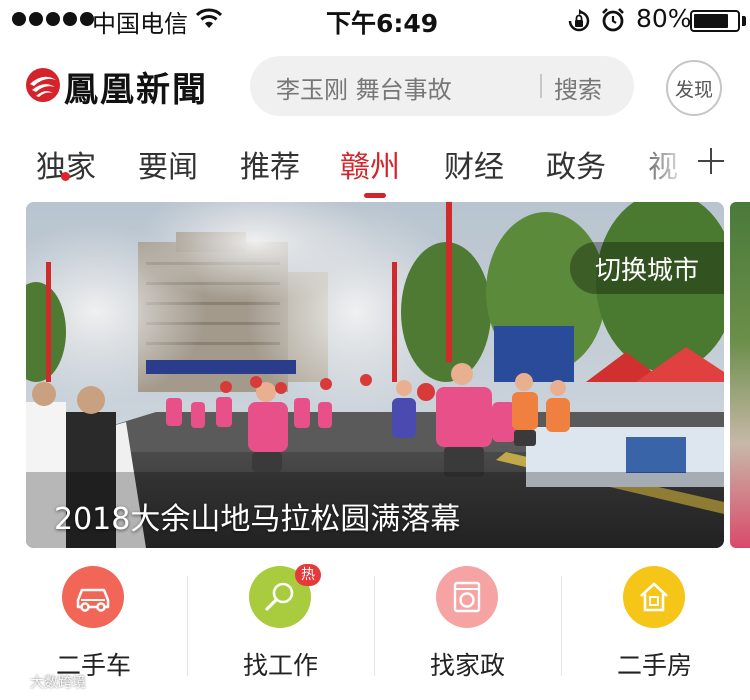 This screenshot has height=700, width=750. Describe the element at coordinates (18, 682) in the screenshot. I see `watermark-logo-icon` at that location.